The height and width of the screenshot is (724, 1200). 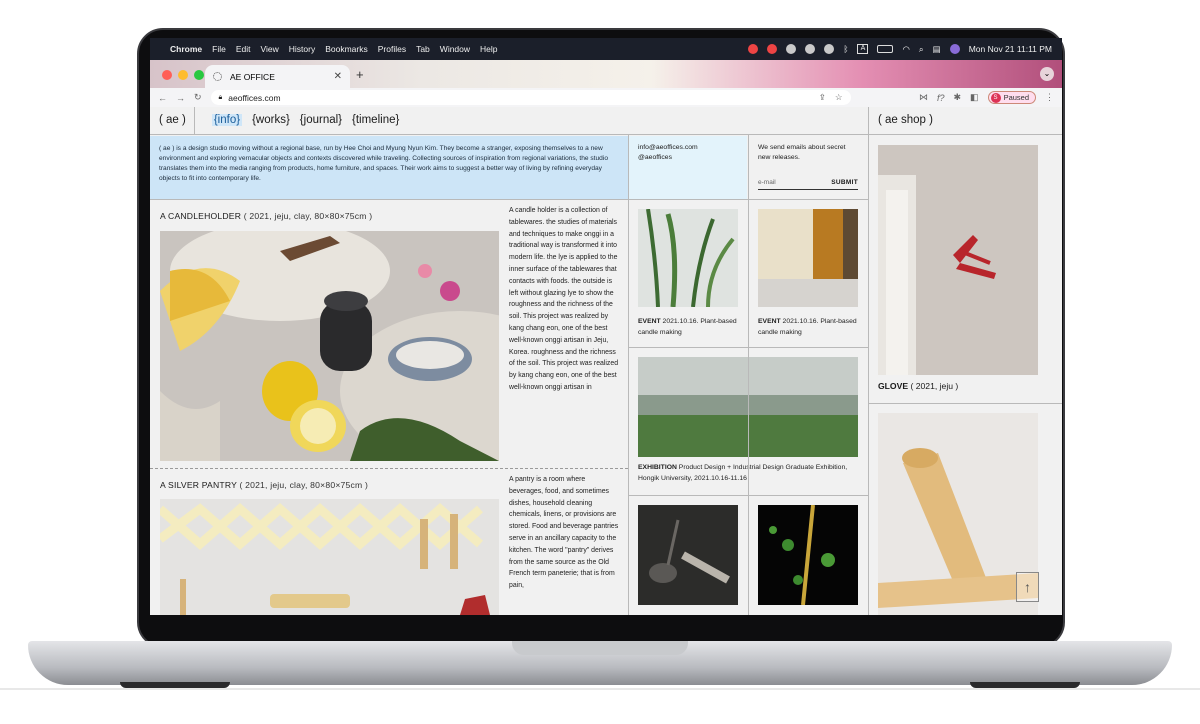 What do you see at coordinates (1047, 74) in the screenshot?
I see `tab-search-chevron-icon: ⌄` at bounding box center [1047, 74].